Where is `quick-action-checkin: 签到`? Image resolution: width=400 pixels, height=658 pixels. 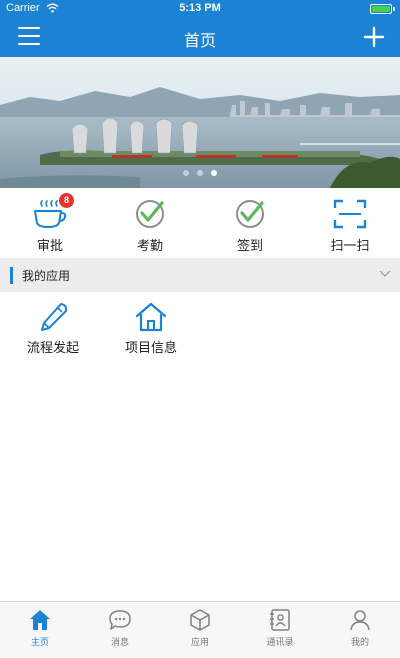
quick-action-checkin: 签到 is located at coordinates (250, 223).